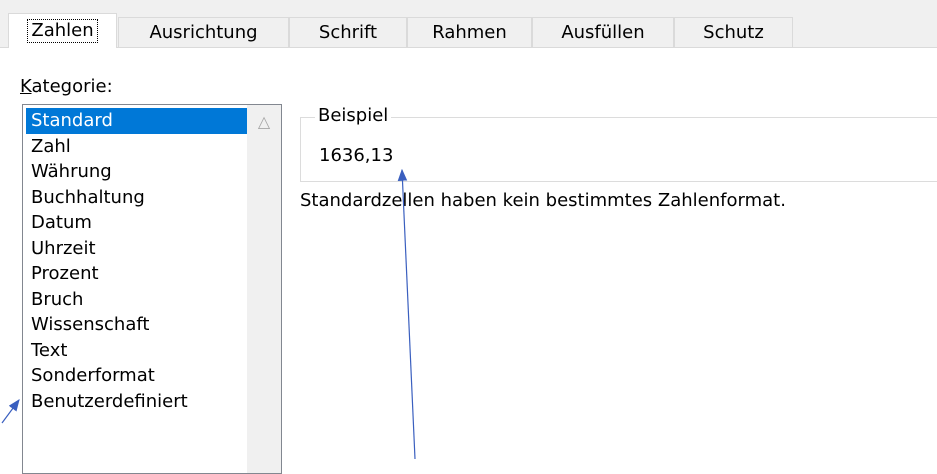  What do you see at coordinates (10, 411) in the screenshot?
I see `annotation-arrow-left` at bounding box center [10, 411].